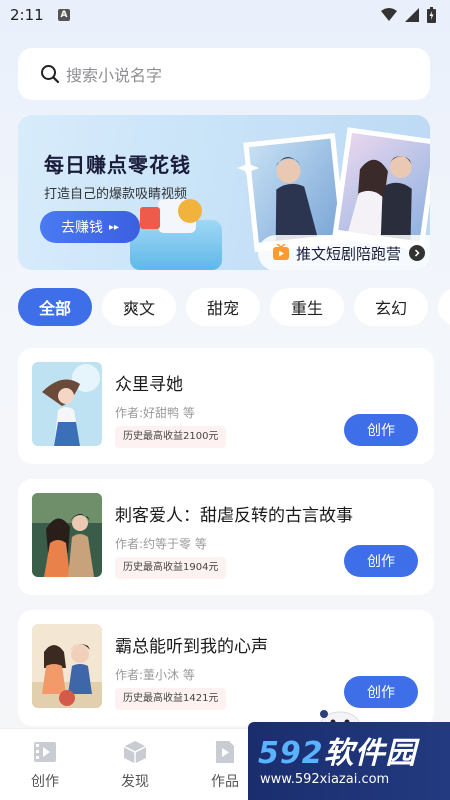  I want to click on tab-rebirth: 重生, so click(307, 307).